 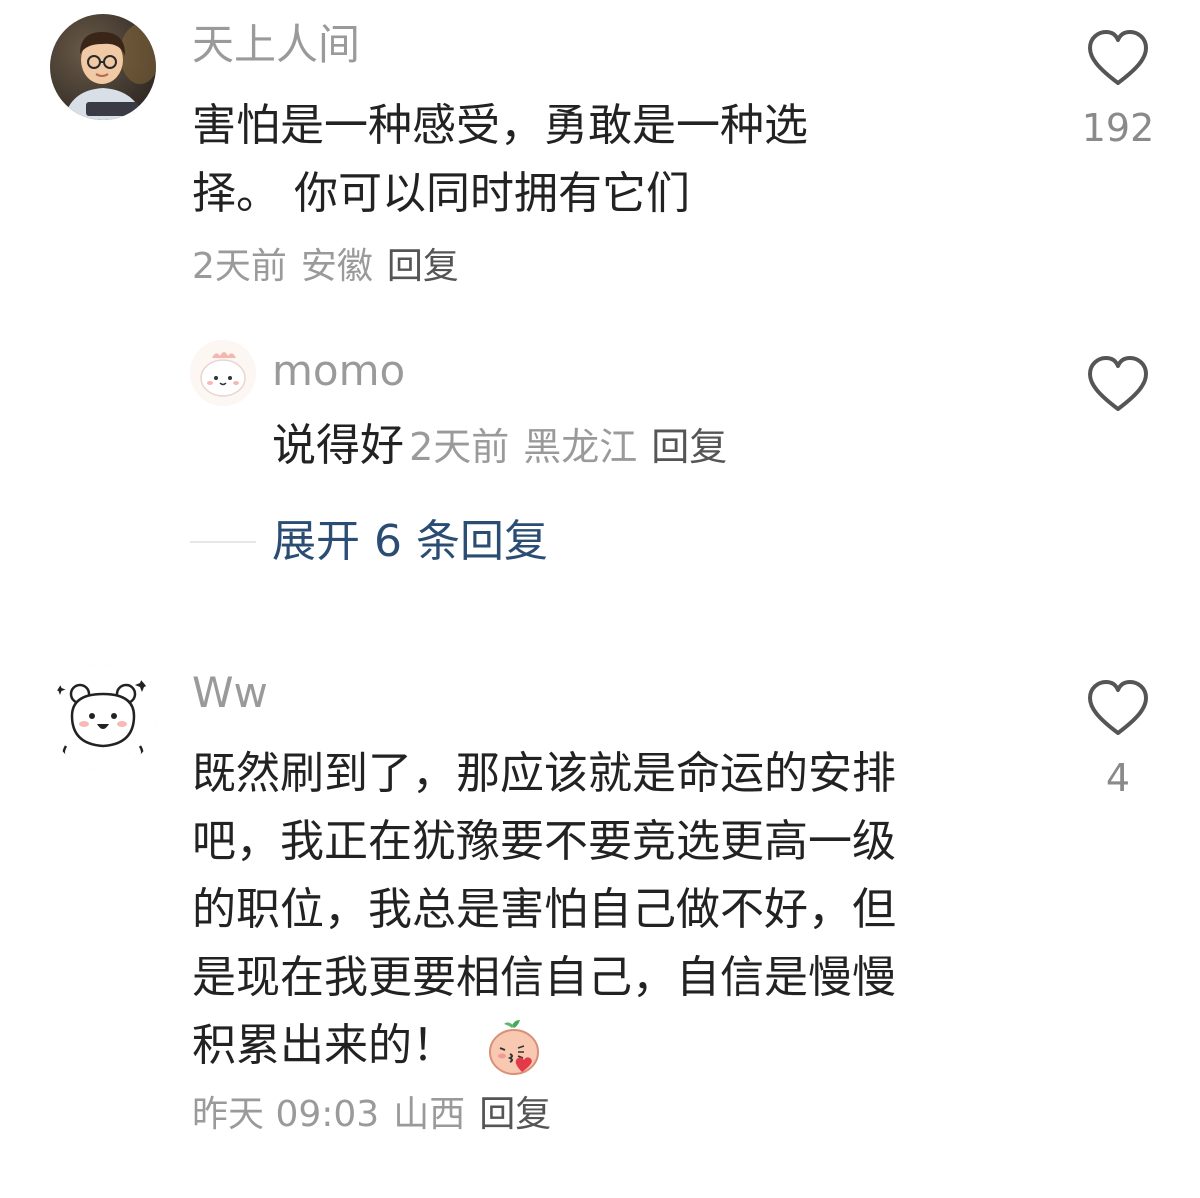 I want to click on comment-text-line: 积累出来的！, so click(x=324, y=1045).